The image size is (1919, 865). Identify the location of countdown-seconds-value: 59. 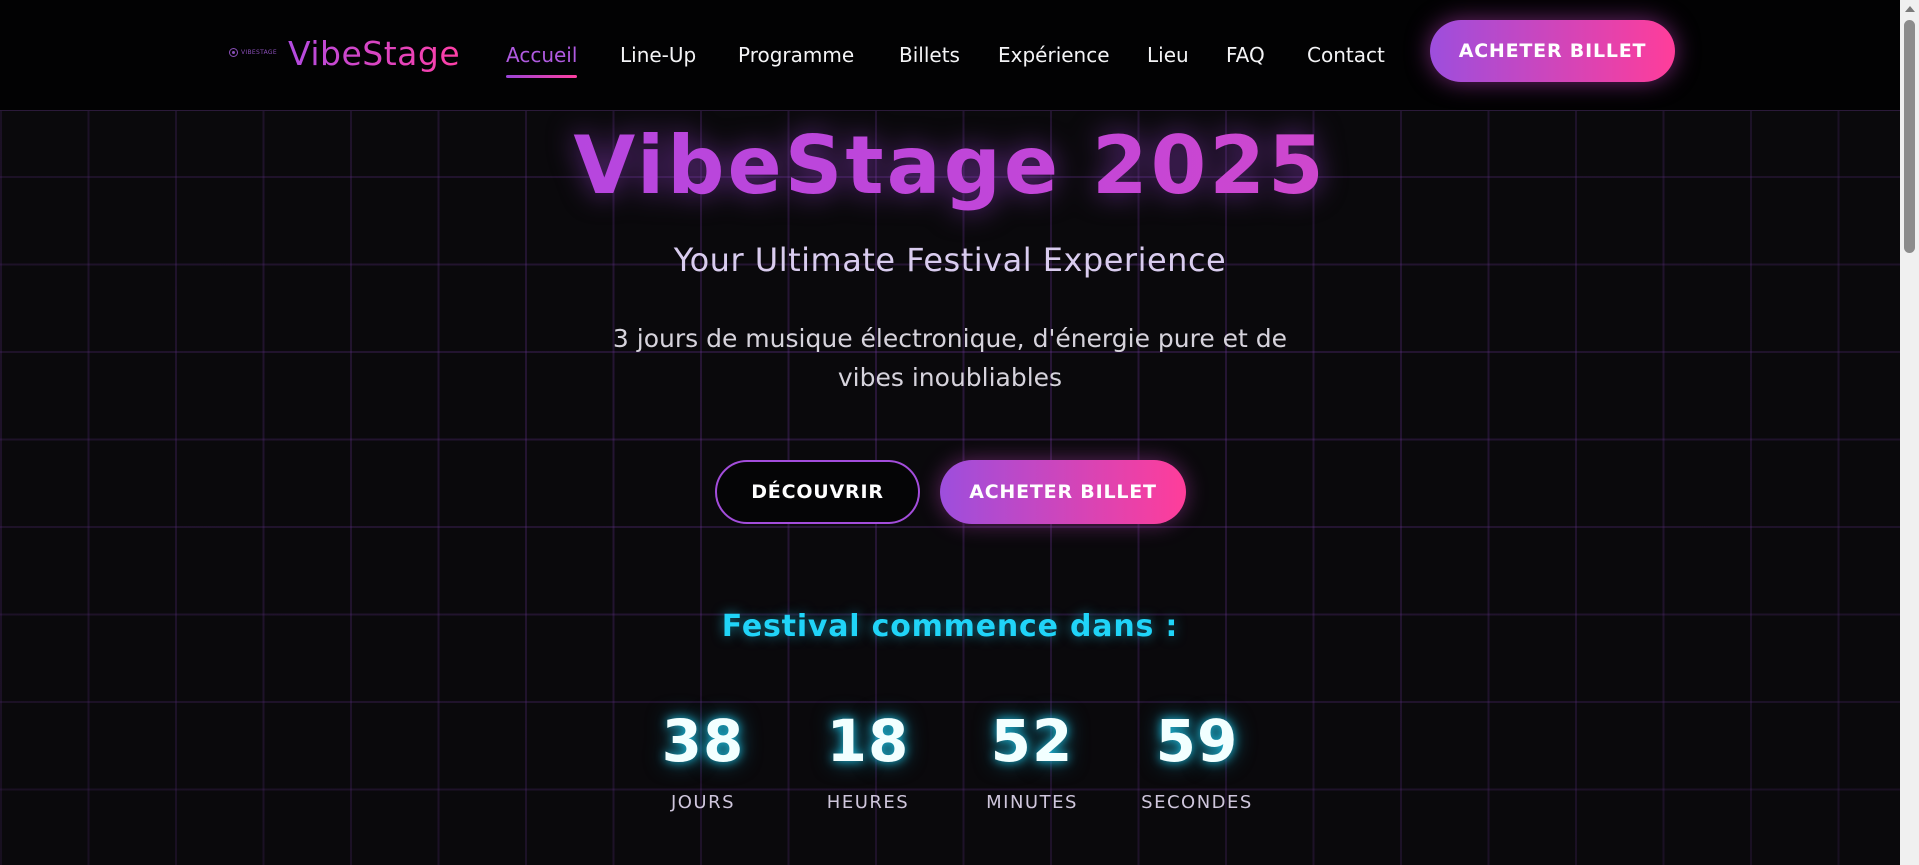
(1197, 741).